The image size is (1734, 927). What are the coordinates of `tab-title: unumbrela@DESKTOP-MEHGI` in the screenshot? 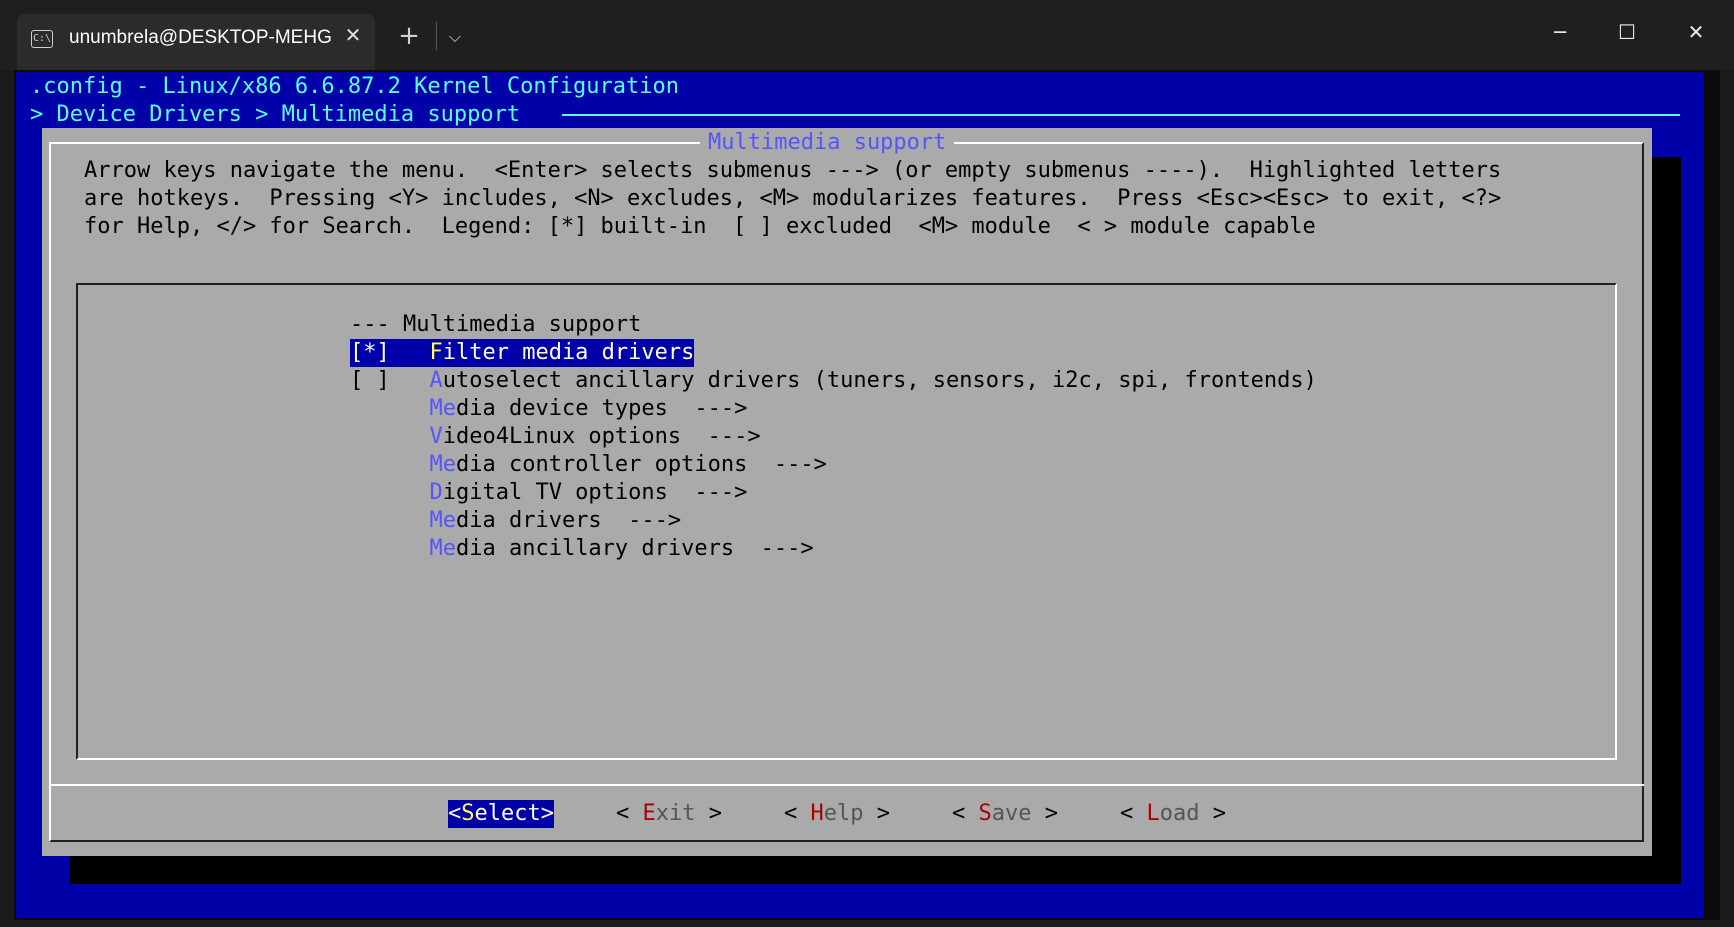 It's located at (200, 37).